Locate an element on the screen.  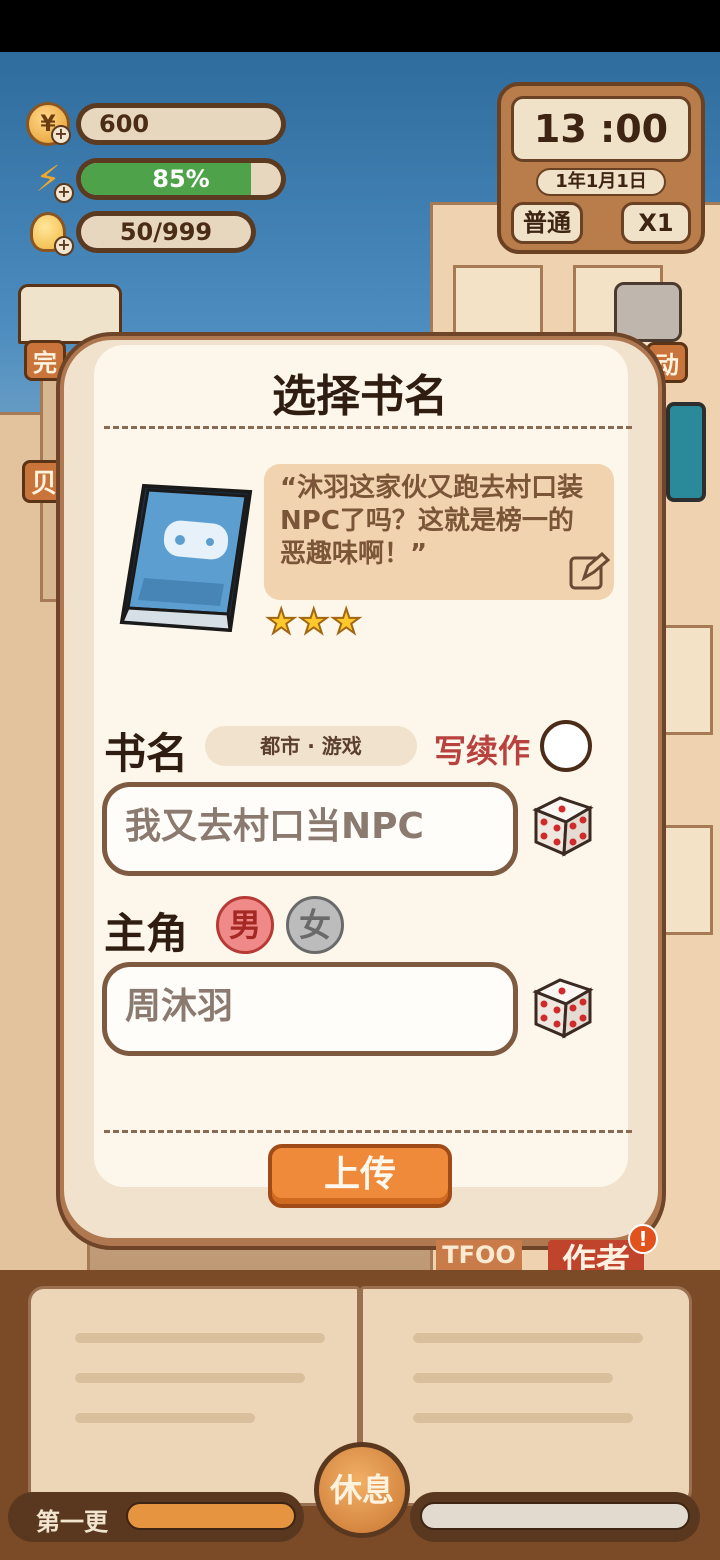
shop-sign: TFOO is located at coordinates (479, 1255).